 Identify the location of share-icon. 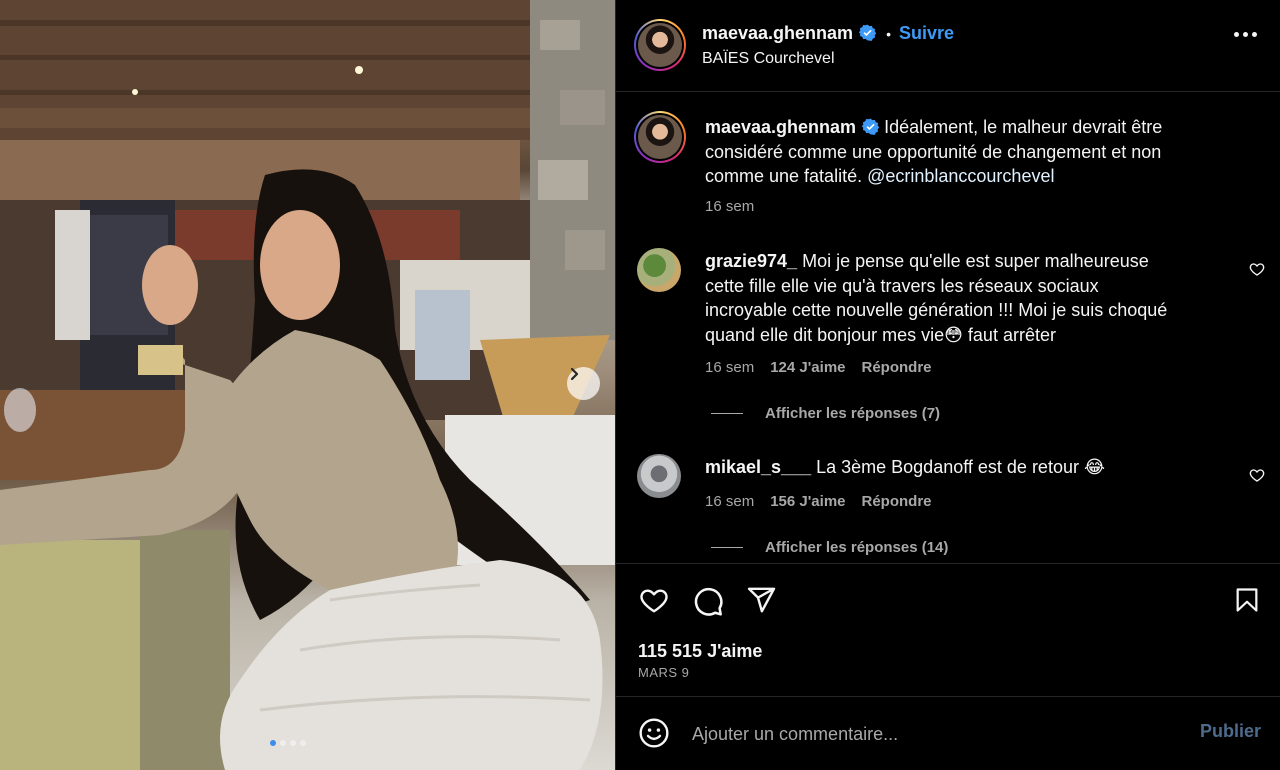
(761, 600).